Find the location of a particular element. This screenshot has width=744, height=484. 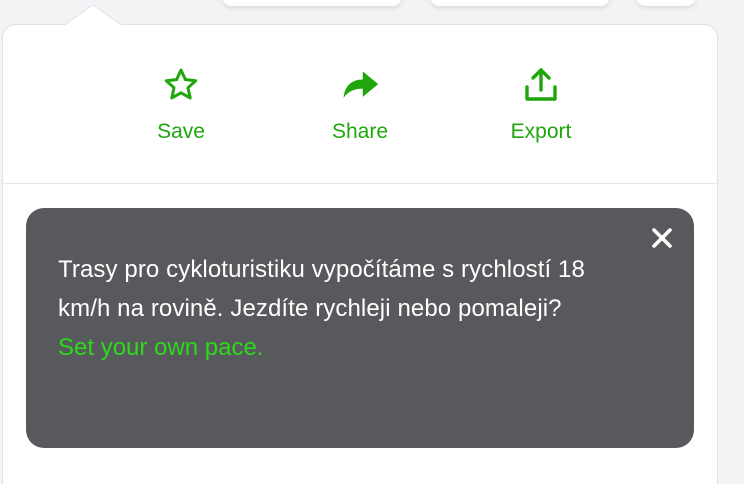

upload-icon is located at coordinates (541, 85).